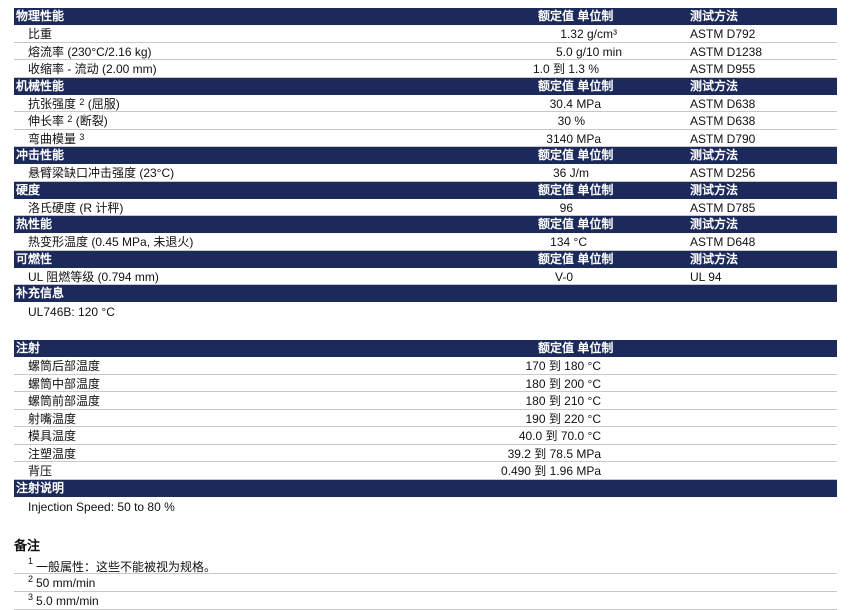 Image resolution: width=857 pixels, height=610 pixels. Describe the element at coordinates (31, 578) in the screenshot. I see `footnote-number: 2` at that location.